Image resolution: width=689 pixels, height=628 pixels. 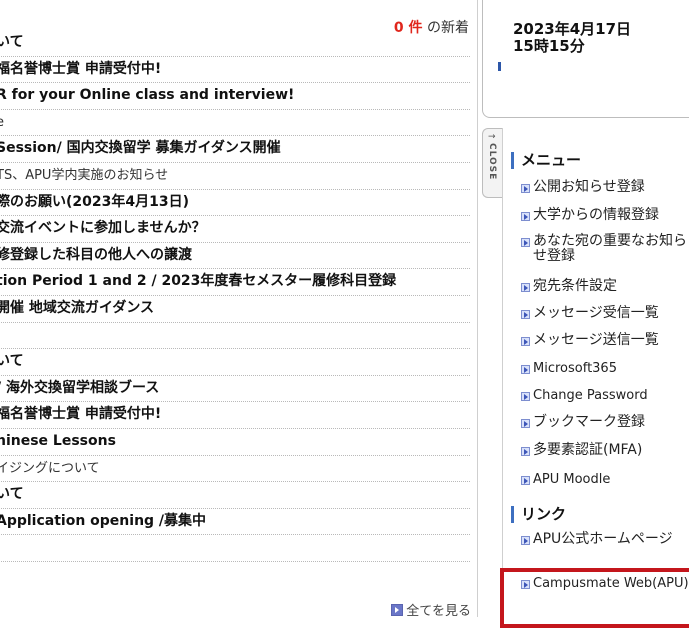 I want to click on close-label: CLOSE, so click(x=492, y=162).